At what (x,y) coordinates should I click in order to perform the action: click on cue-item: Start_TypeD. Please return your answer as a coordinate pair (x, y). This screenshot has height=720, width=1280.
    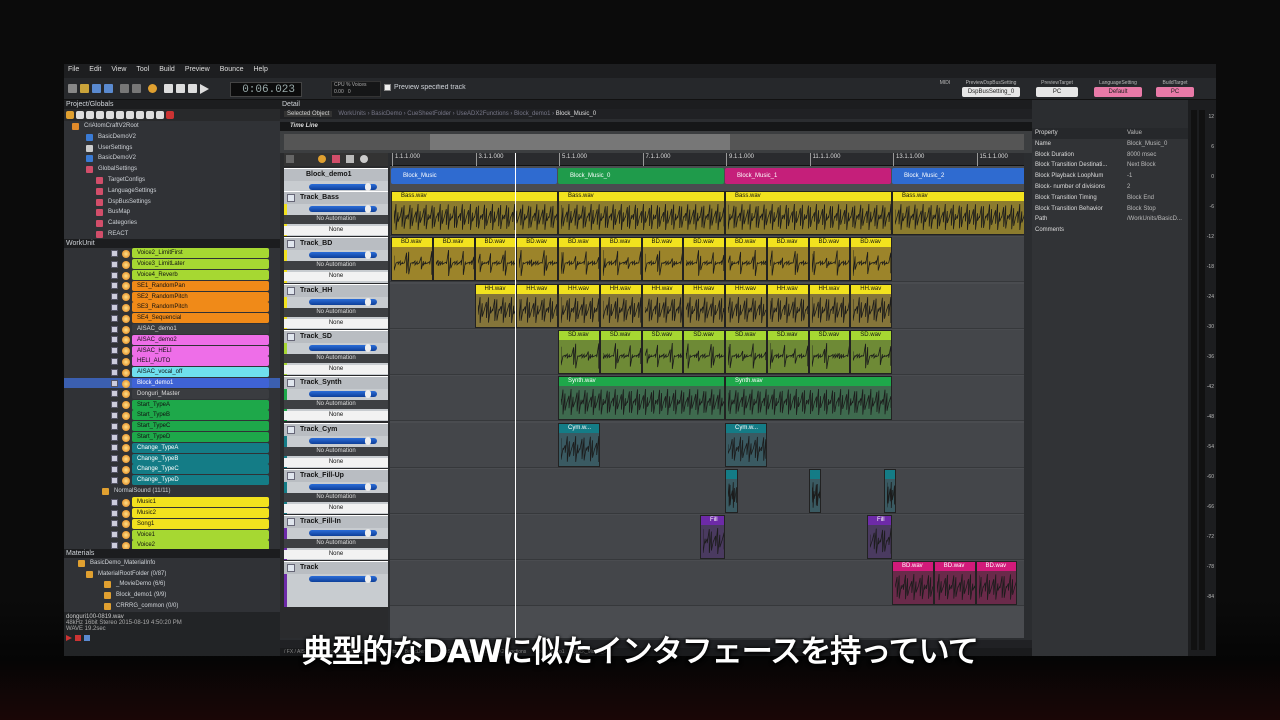
    Looking at the image, I should click on (172, 437).